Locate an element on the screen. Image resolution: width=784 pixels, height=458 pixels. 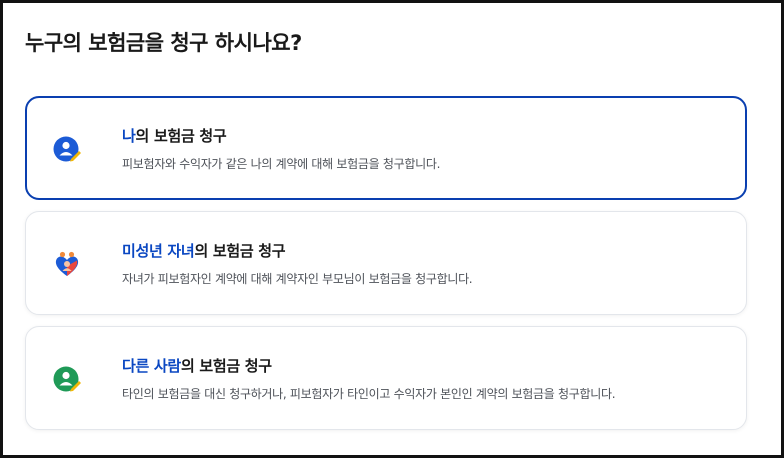
option-title-highlight: 다른 사람 is located at coordinates (151, 366).